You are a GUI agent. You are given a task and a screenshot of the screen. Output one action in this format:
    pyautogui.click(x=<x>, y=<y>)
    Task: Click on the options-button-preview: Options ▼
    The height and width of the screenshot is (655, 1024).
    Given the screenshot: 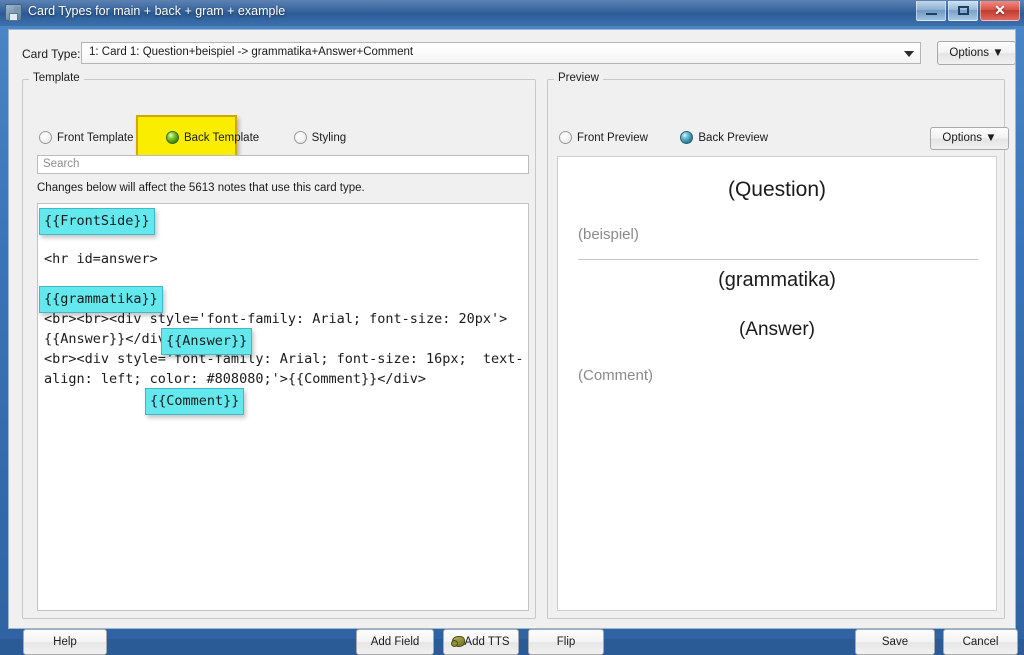 What is the action you would take?
    pyautogui.click(x=969, y=138)
    